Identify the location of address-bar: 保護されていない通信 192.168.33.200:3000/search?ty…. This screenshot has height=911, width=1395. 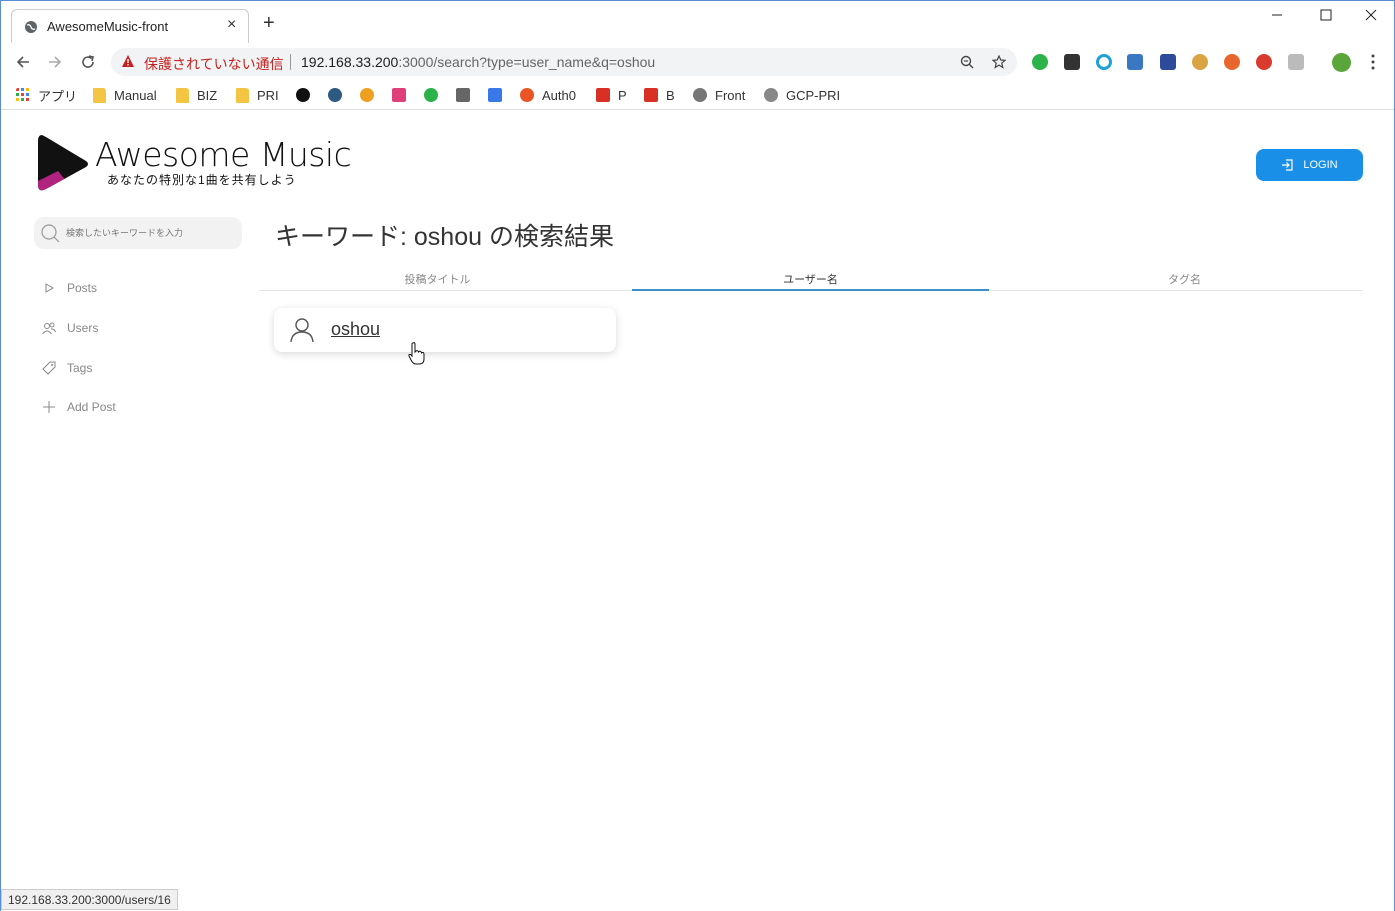
(564, 62).